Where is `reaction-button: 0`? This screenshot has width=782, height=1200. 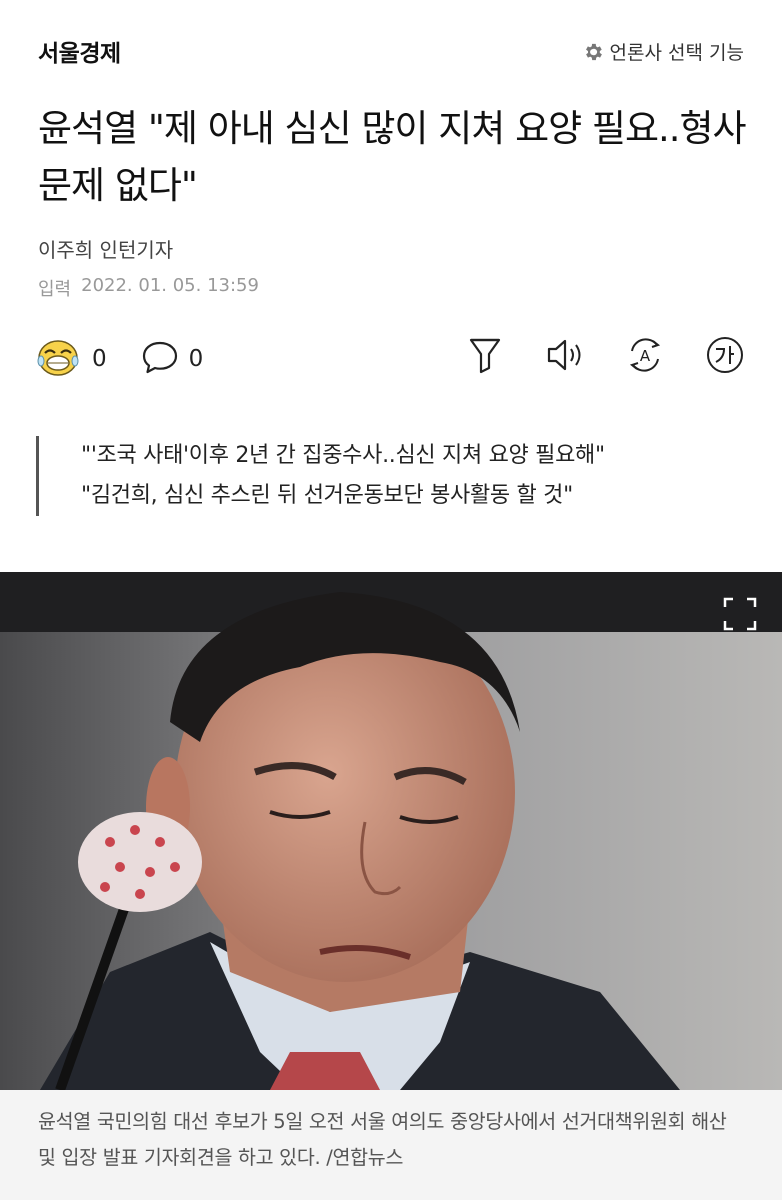 reaction-button: 0 is located at coordinates (71, 359).